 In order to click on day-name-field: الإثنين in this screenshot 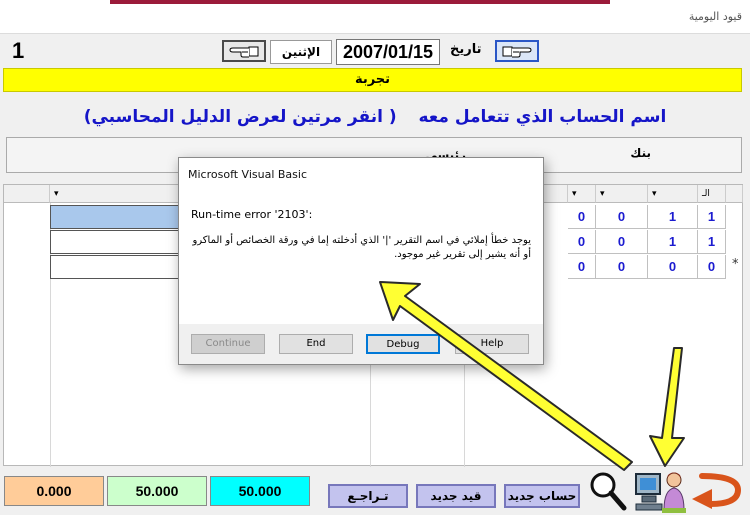, I will do `click(301, 52)`.